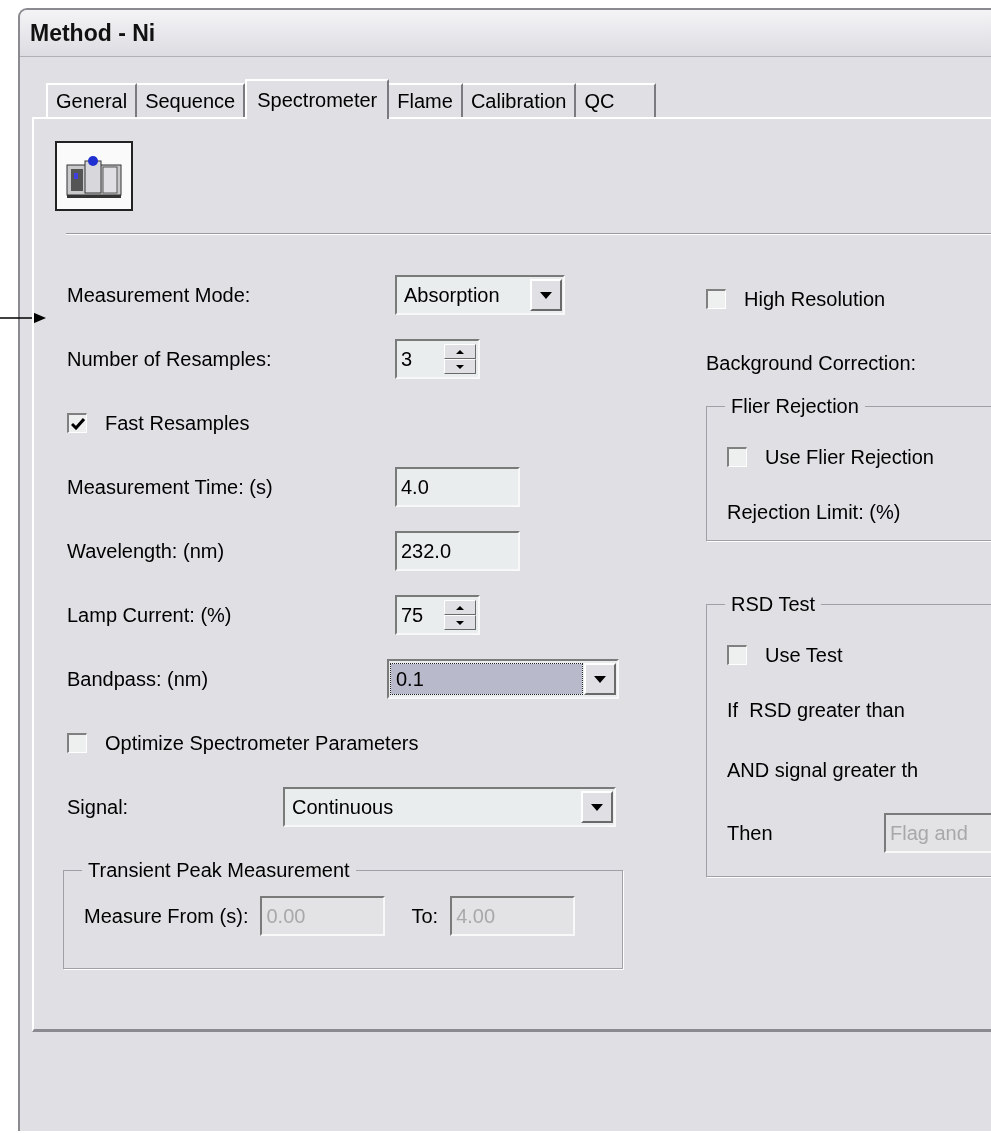  What do you see at coordinates (437, 615) in the screenshot?
I see `spinner-field: 75` at bounding box center [437, 615].